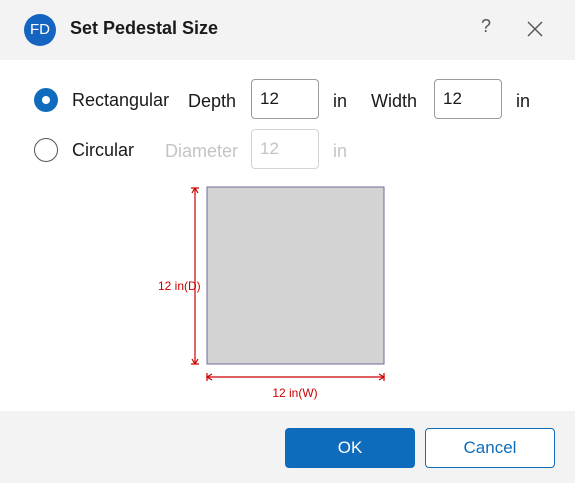  Describe the element at coordinates (295, 275) in the screenshot. I see `pedestal-shape` at that location.